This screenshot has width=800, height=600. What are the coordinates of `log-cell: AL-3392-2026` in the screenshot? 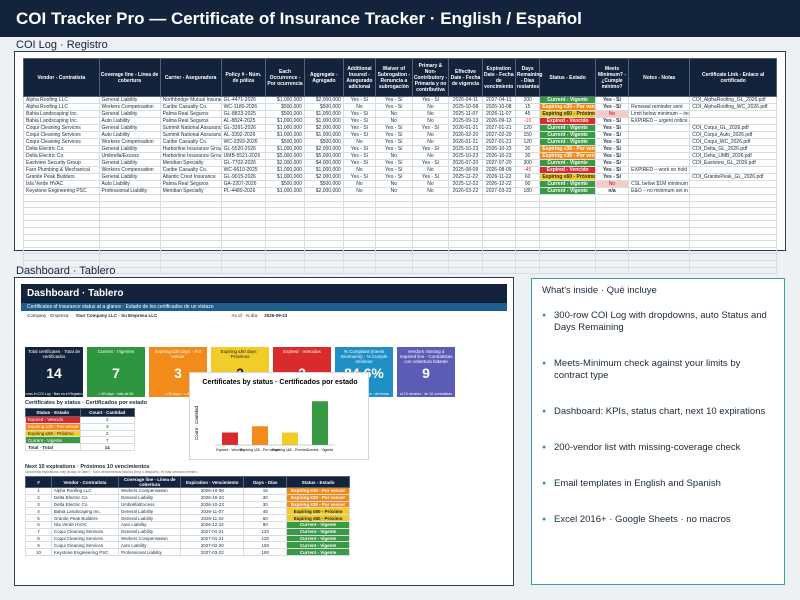 It's located at (243, 135).